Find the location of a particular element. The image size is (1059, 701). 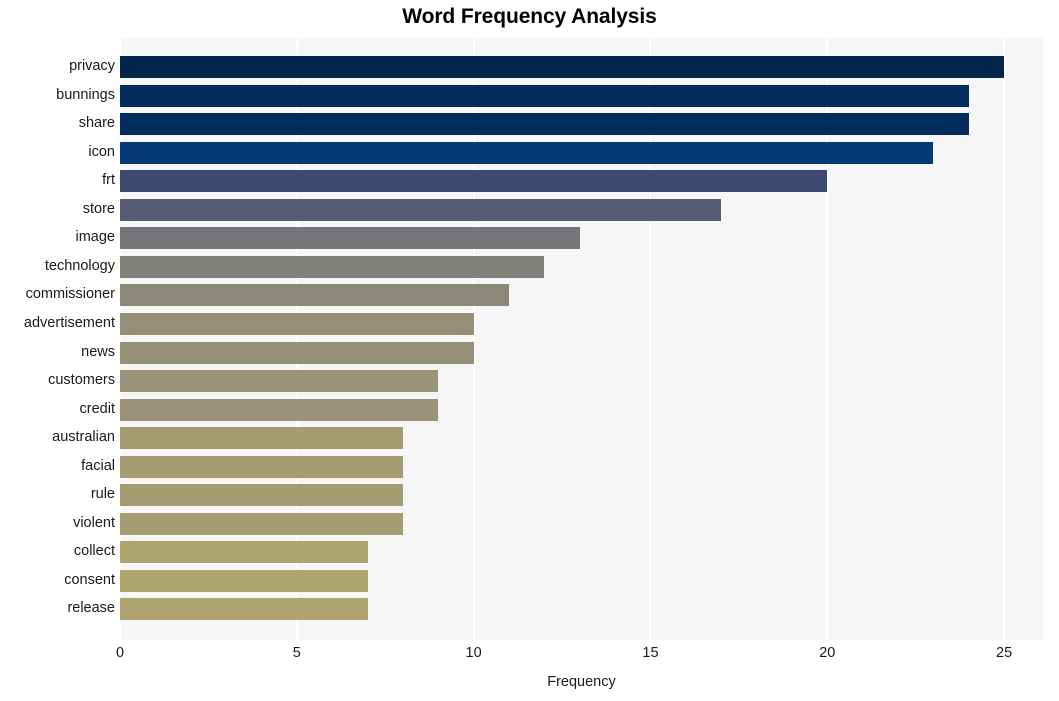

y-axis-label-news: news is located at coordinates (98, 351).